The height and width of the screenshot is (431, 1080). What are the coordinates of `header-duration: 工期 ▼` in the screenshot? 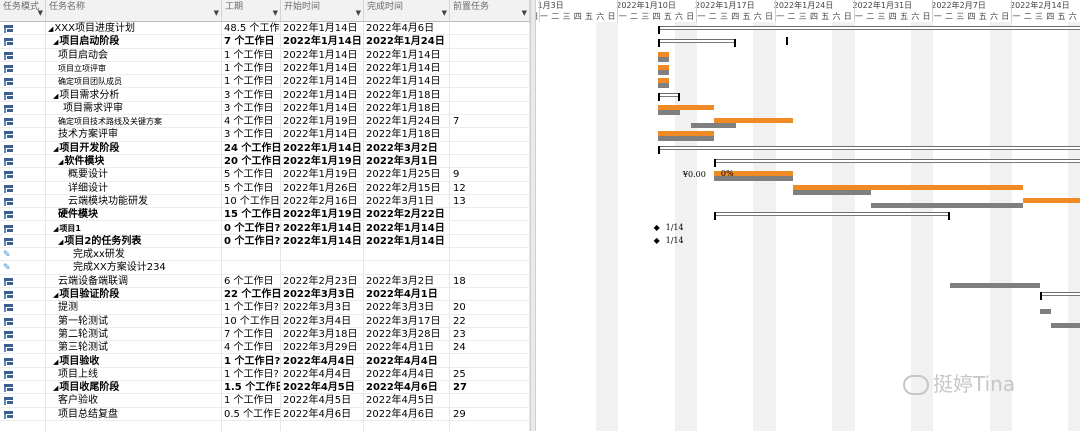 It's located at (251, 11).